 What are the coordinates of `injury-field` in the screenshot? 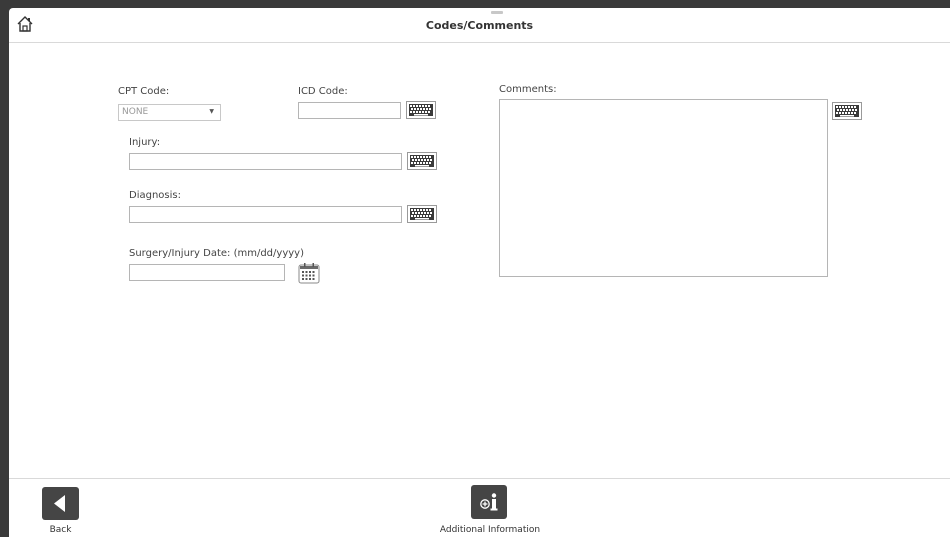 It's located at (265, 161).